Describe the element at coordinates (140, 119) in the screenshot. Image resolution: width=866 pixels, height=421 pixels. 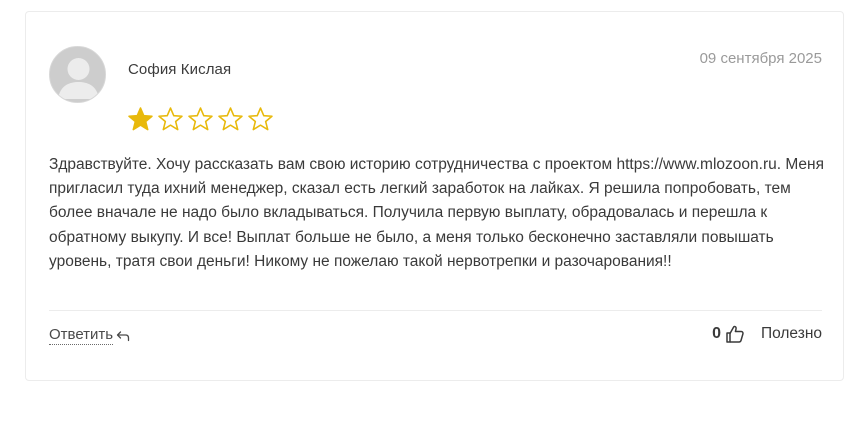
I see `star-filled-icon` at that location.